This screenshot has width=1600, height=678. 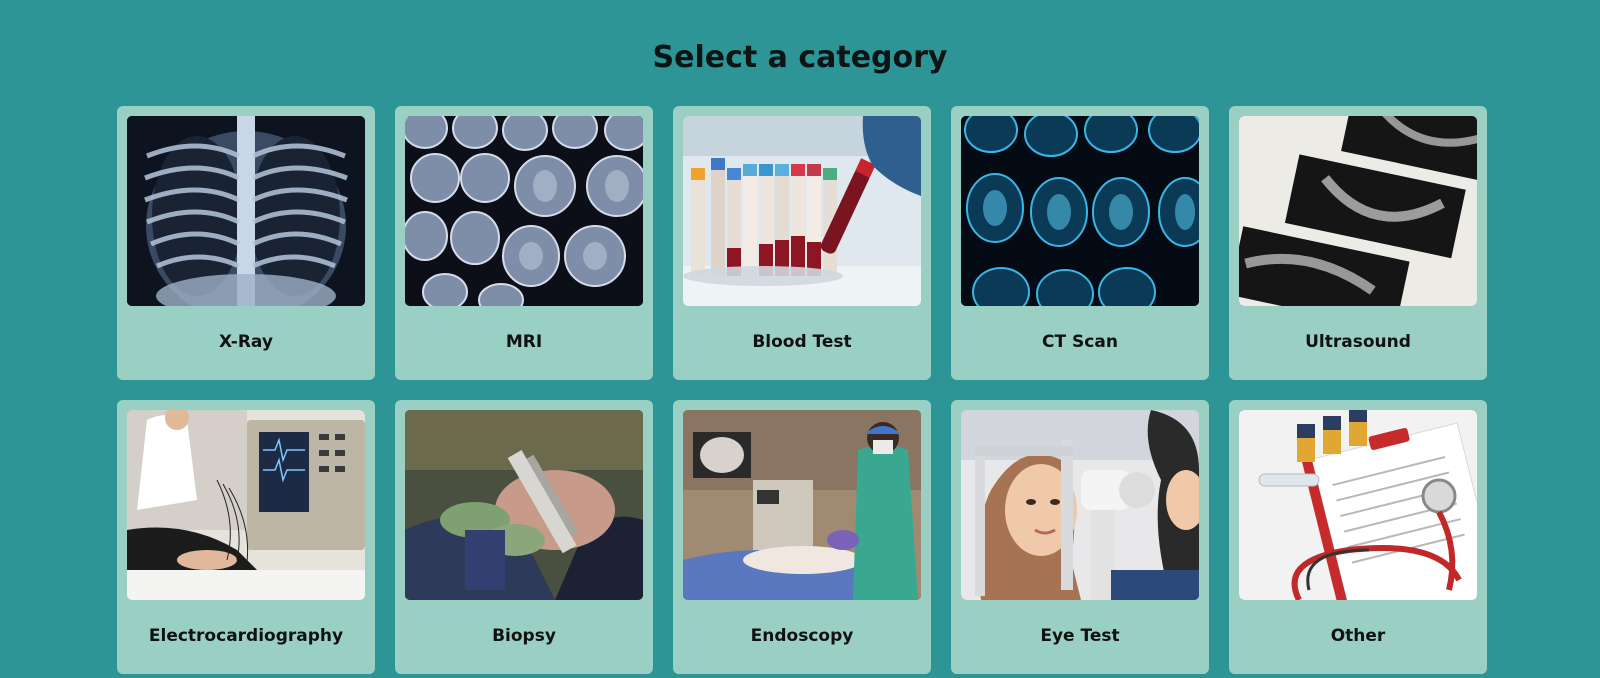 What do you see at coordinates (1080, 211) in the screenshot?
I see `ct-brain-scans-image` at bounding box center [1080, 211].